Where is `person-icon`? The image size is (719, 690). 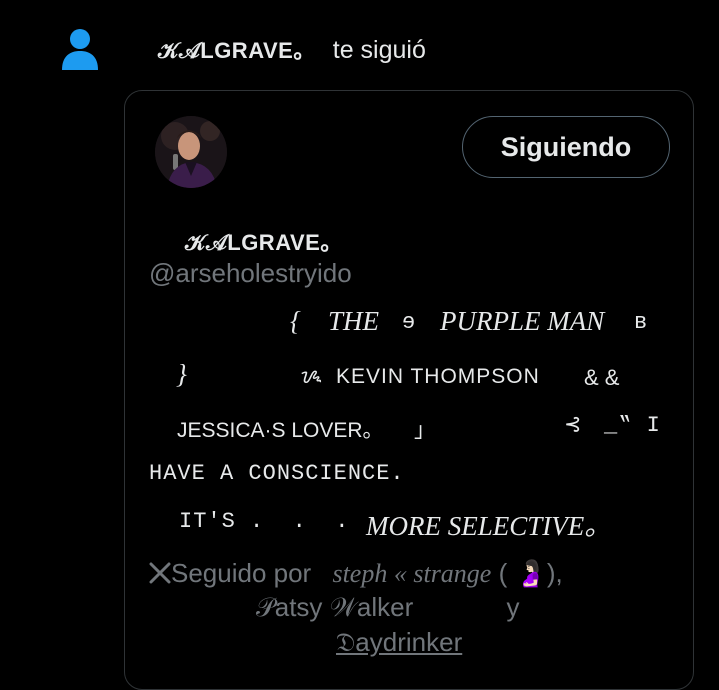 person-icon is located at coordinates (80, 49).